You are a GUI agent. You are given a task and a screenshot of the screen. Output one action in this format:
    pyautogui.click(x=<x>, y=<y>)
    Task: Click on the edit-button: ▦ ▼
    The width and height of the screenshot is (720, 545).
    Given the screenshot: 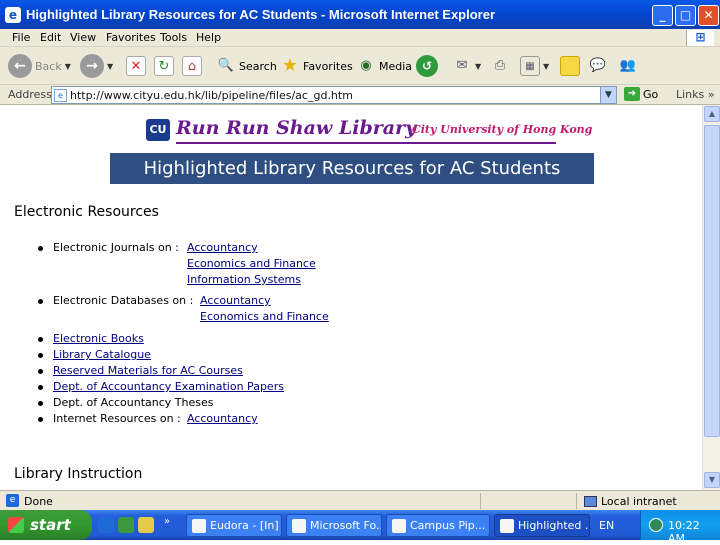 What is the action you would take?
    pyautogui.click(x=534, y=66)
    